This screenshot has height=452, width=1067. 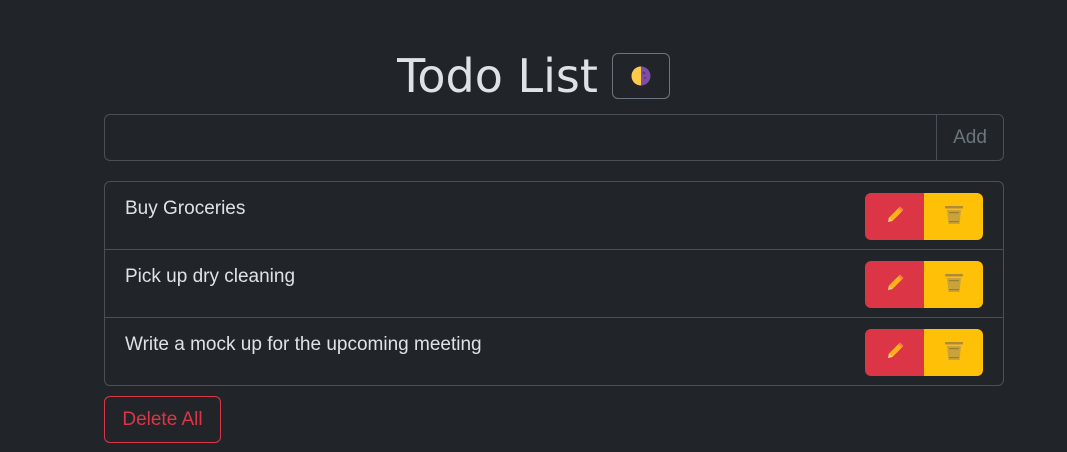 I want to click on add-button: Add, so click(x=970, y=137).